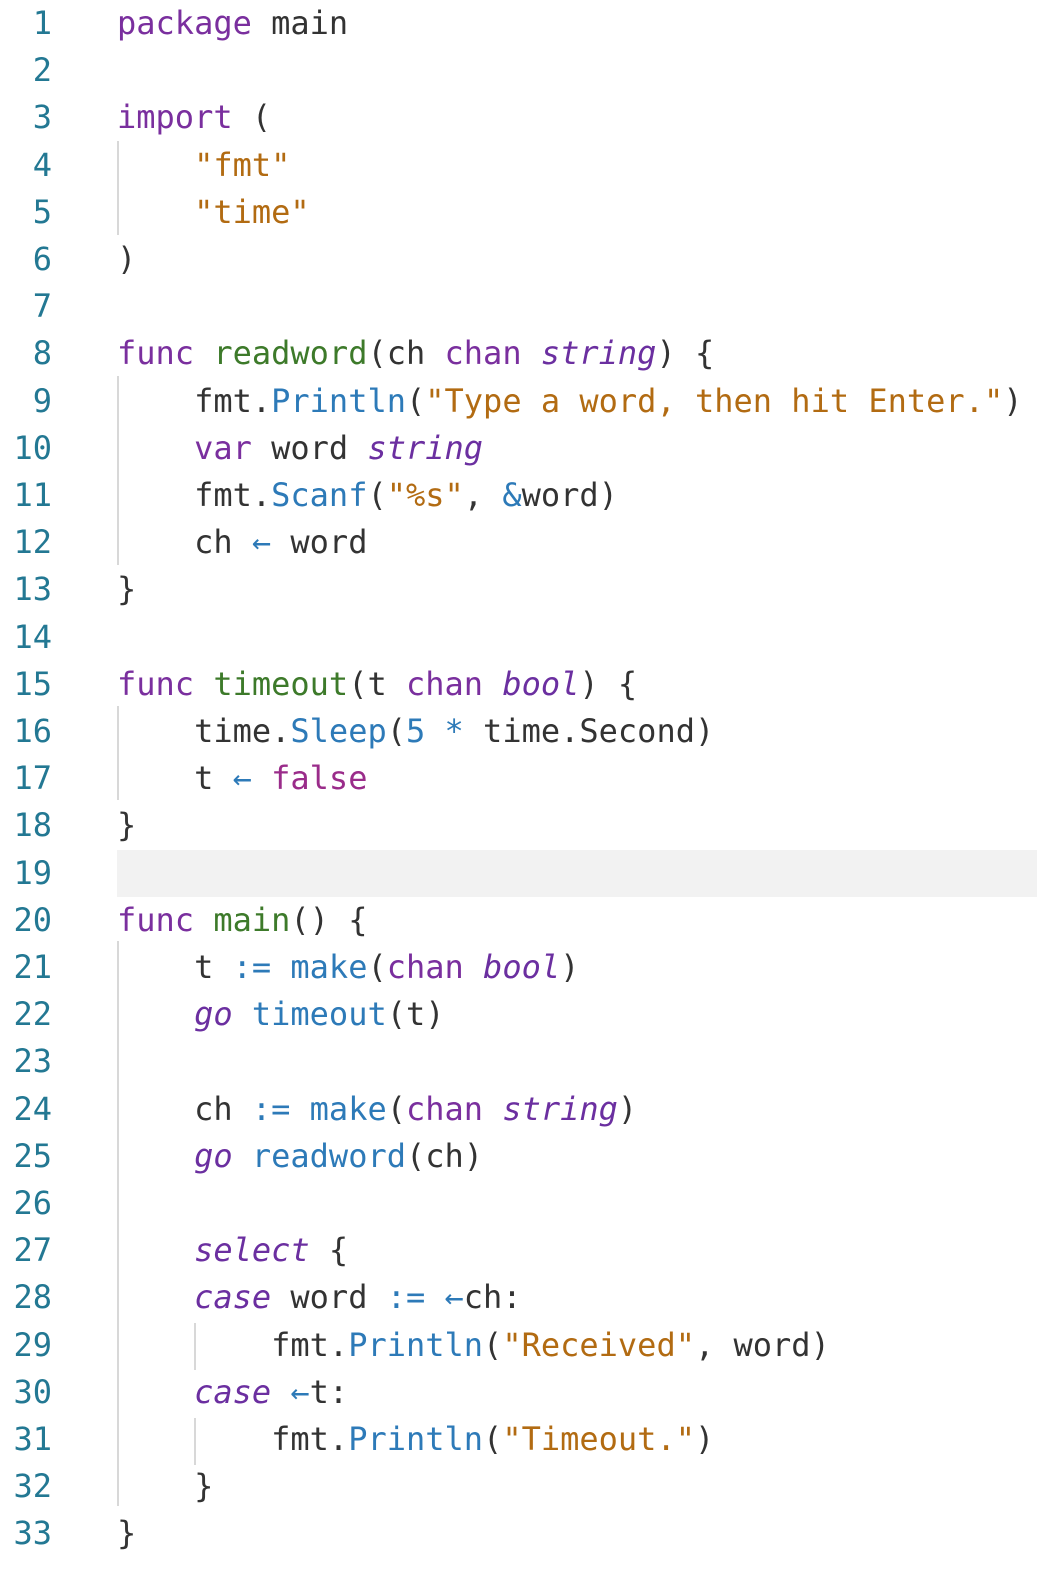  I want to click on code-line: 32 }, so click(518, 1486).